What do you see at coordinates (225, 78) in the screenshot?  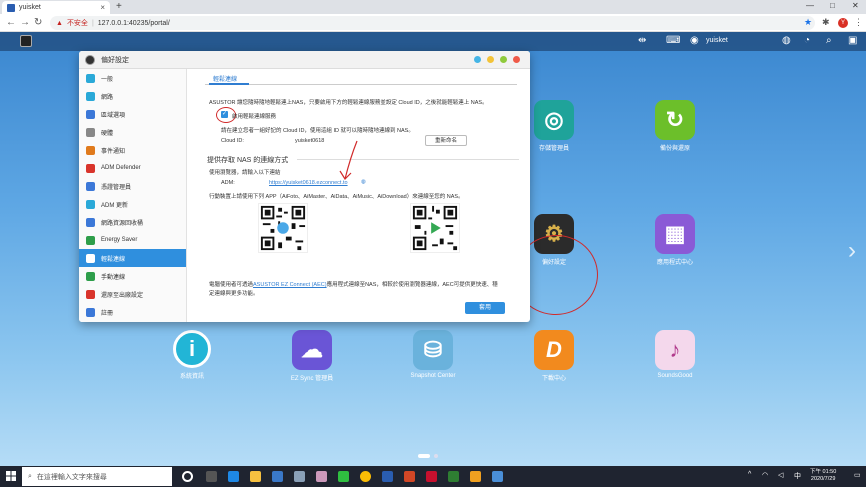 I see `tab-ezconnect: 輕鬆連線` at bounding box center [225, 78].